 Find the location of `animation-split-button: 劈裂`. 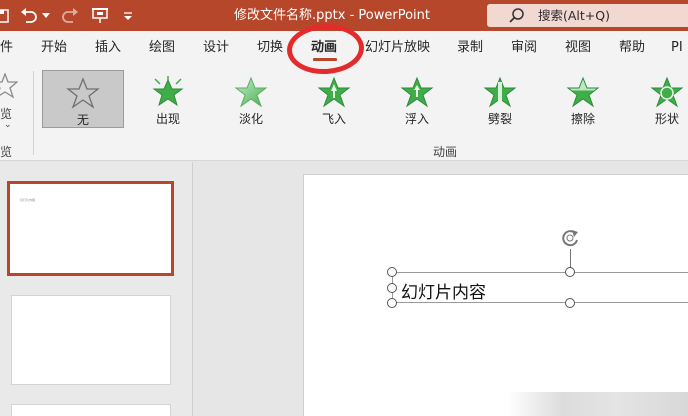

animation-split-button: 劈裂 is located at coordinates (500, 99).